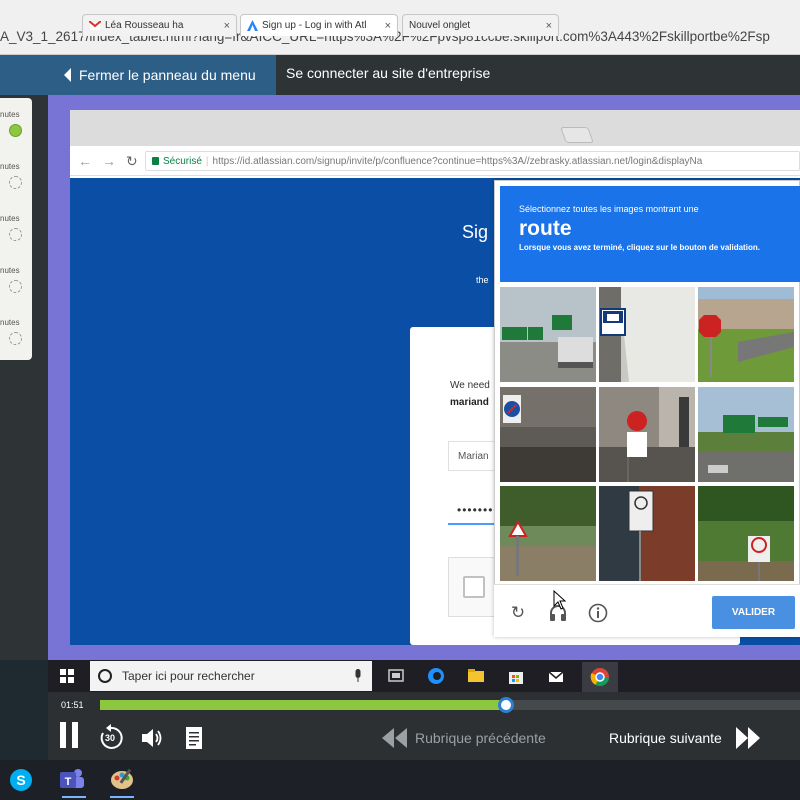 This screenshot has height=800, width=800. I want to click on timeline-progress, so click(303, 705).